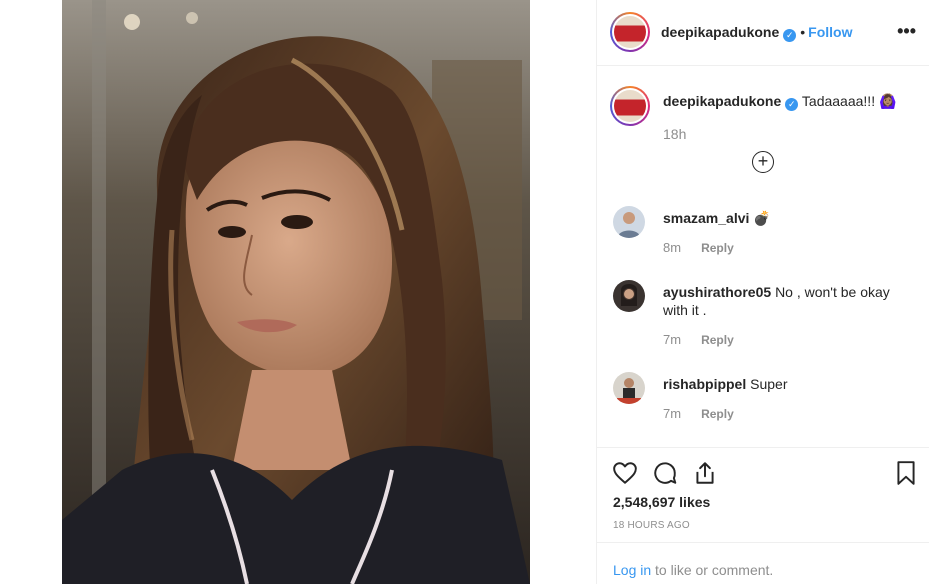 This screenshot has width=929, height=584. Describe the element at coordinates (661, 502) in the screenshot. I see `likes-count: 2,548,697 likes` at that location.